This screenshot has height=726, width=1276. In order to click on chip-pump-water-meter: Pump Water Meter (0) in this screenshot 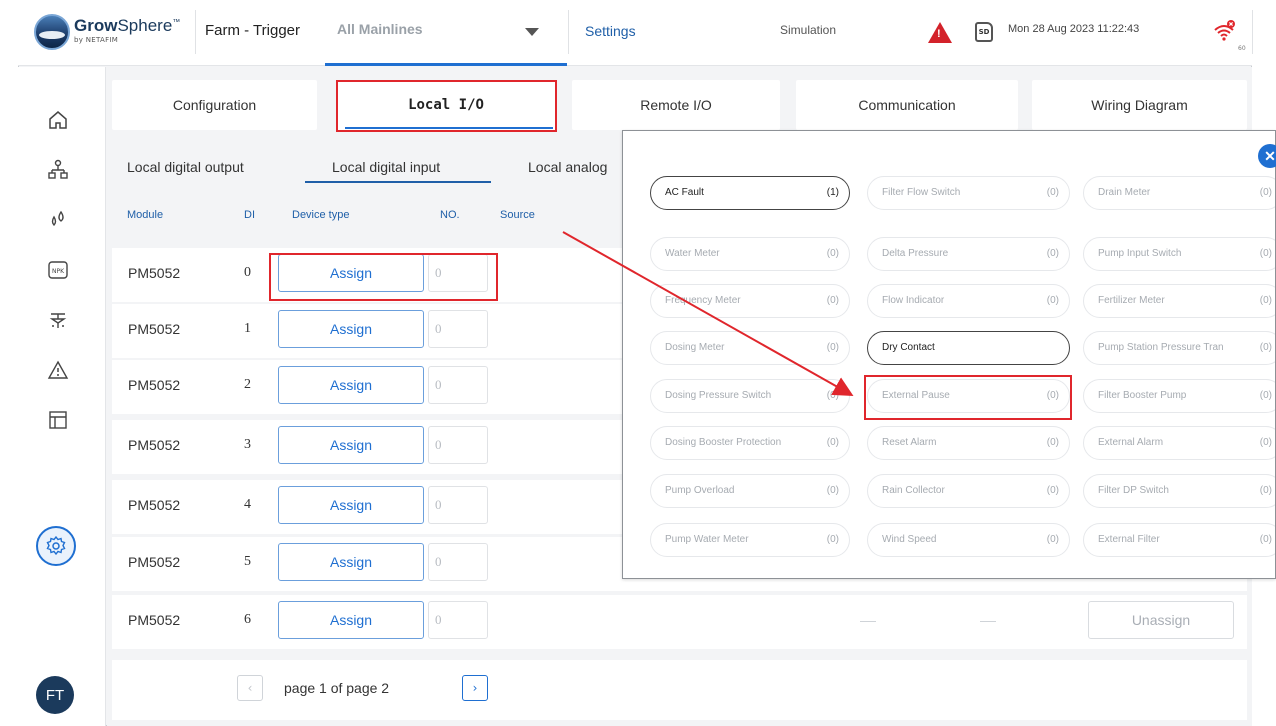, I will do `click(750, 540)`.